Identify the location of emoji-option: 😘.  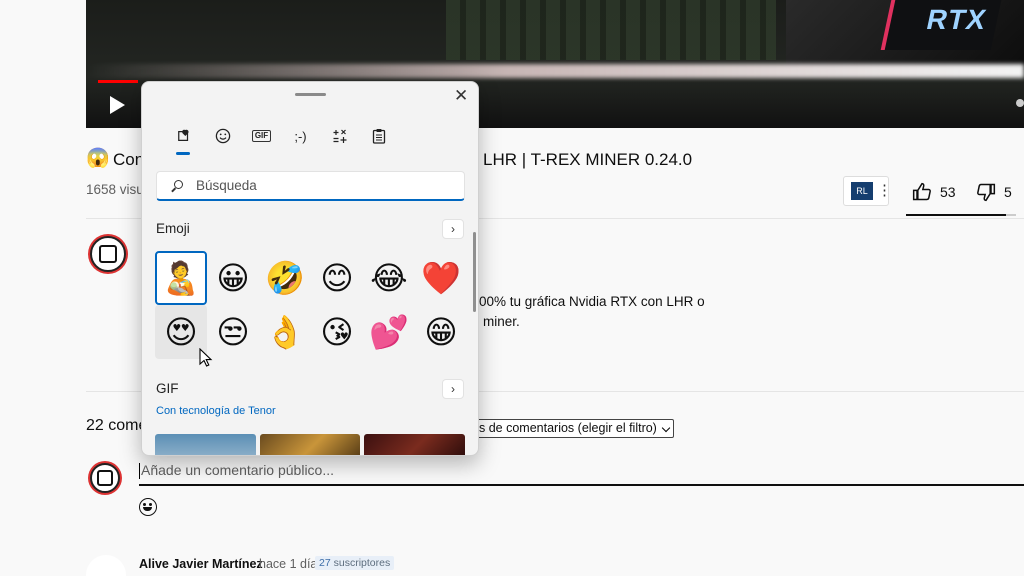
(337, 332).